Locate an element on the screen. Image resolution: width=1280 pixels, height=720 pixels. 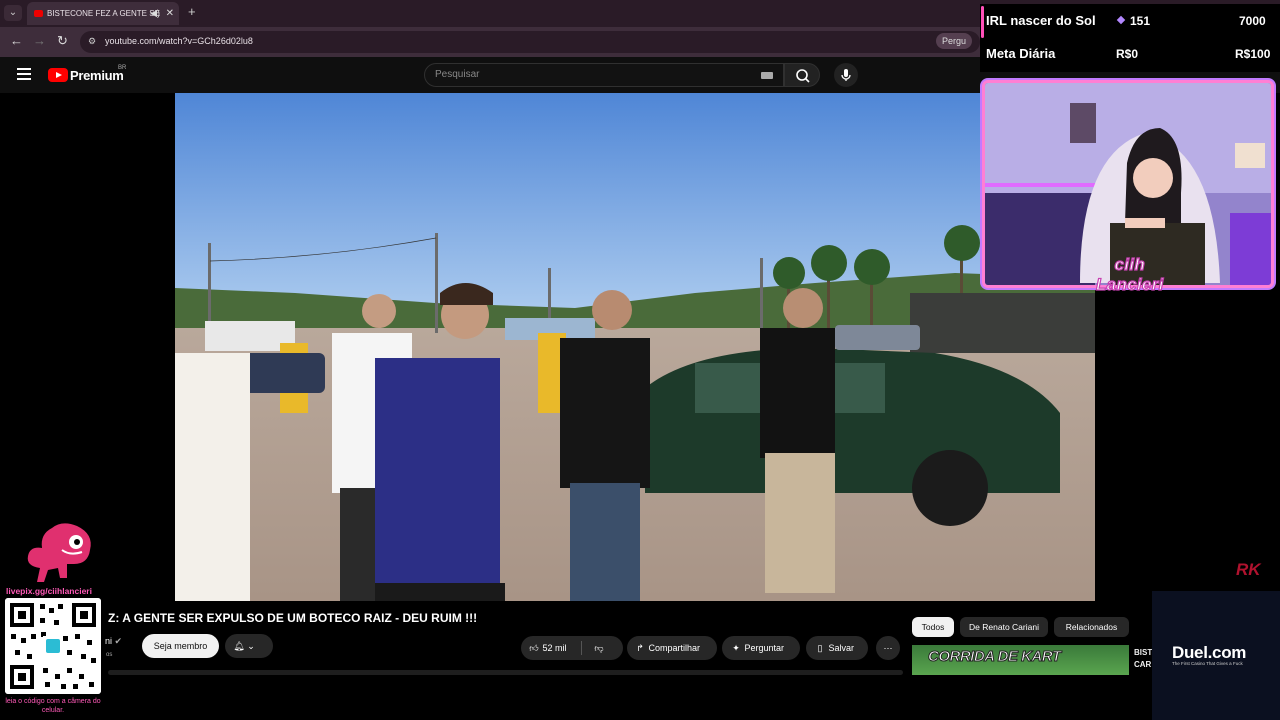
bell-icon: 🔔︎ is located at coordinates (239, 646).